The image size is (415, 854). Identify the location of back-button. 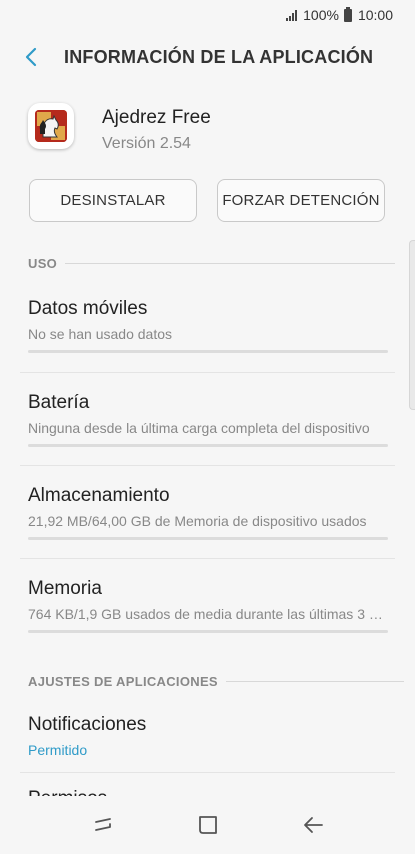
(32, 57).